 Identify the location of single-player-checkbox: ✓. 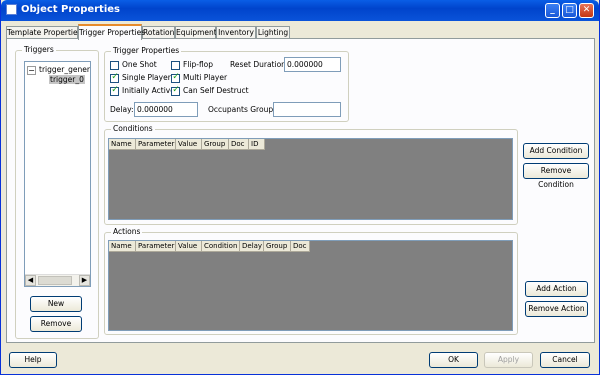
(114, 77).